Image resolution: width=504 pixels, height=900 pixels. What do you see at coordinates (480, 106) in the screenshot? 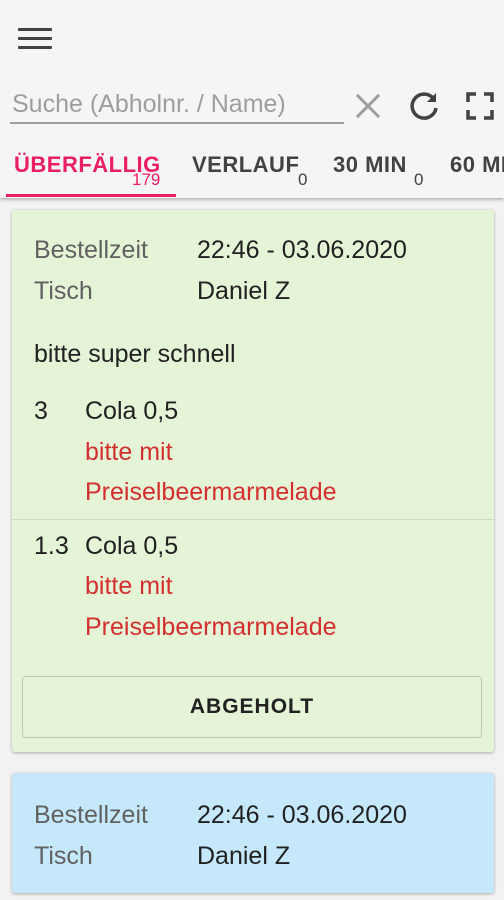
I see `fullscreen-icon` at bounding box center [480, 106].